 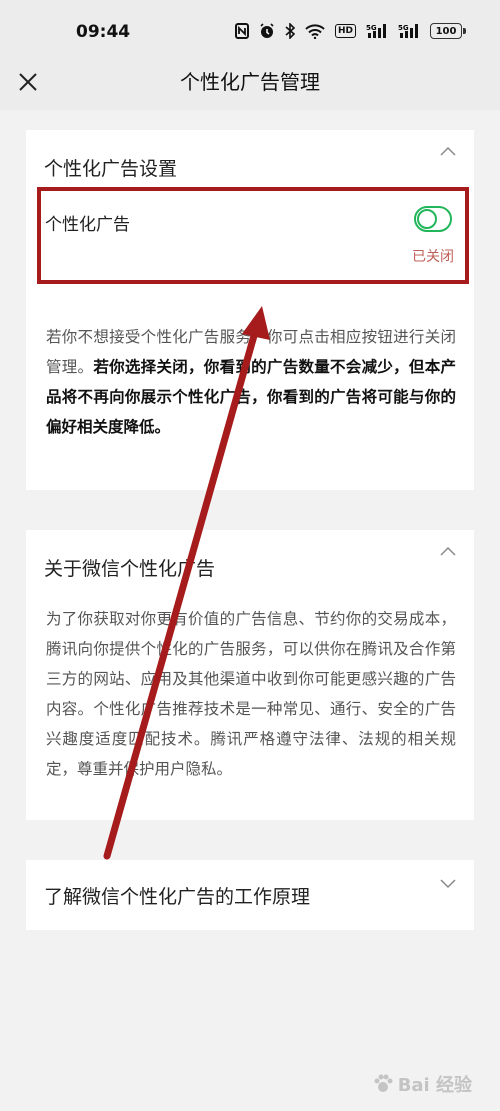 I want to click on hd-badge: HD, so click(x=345, y=31).